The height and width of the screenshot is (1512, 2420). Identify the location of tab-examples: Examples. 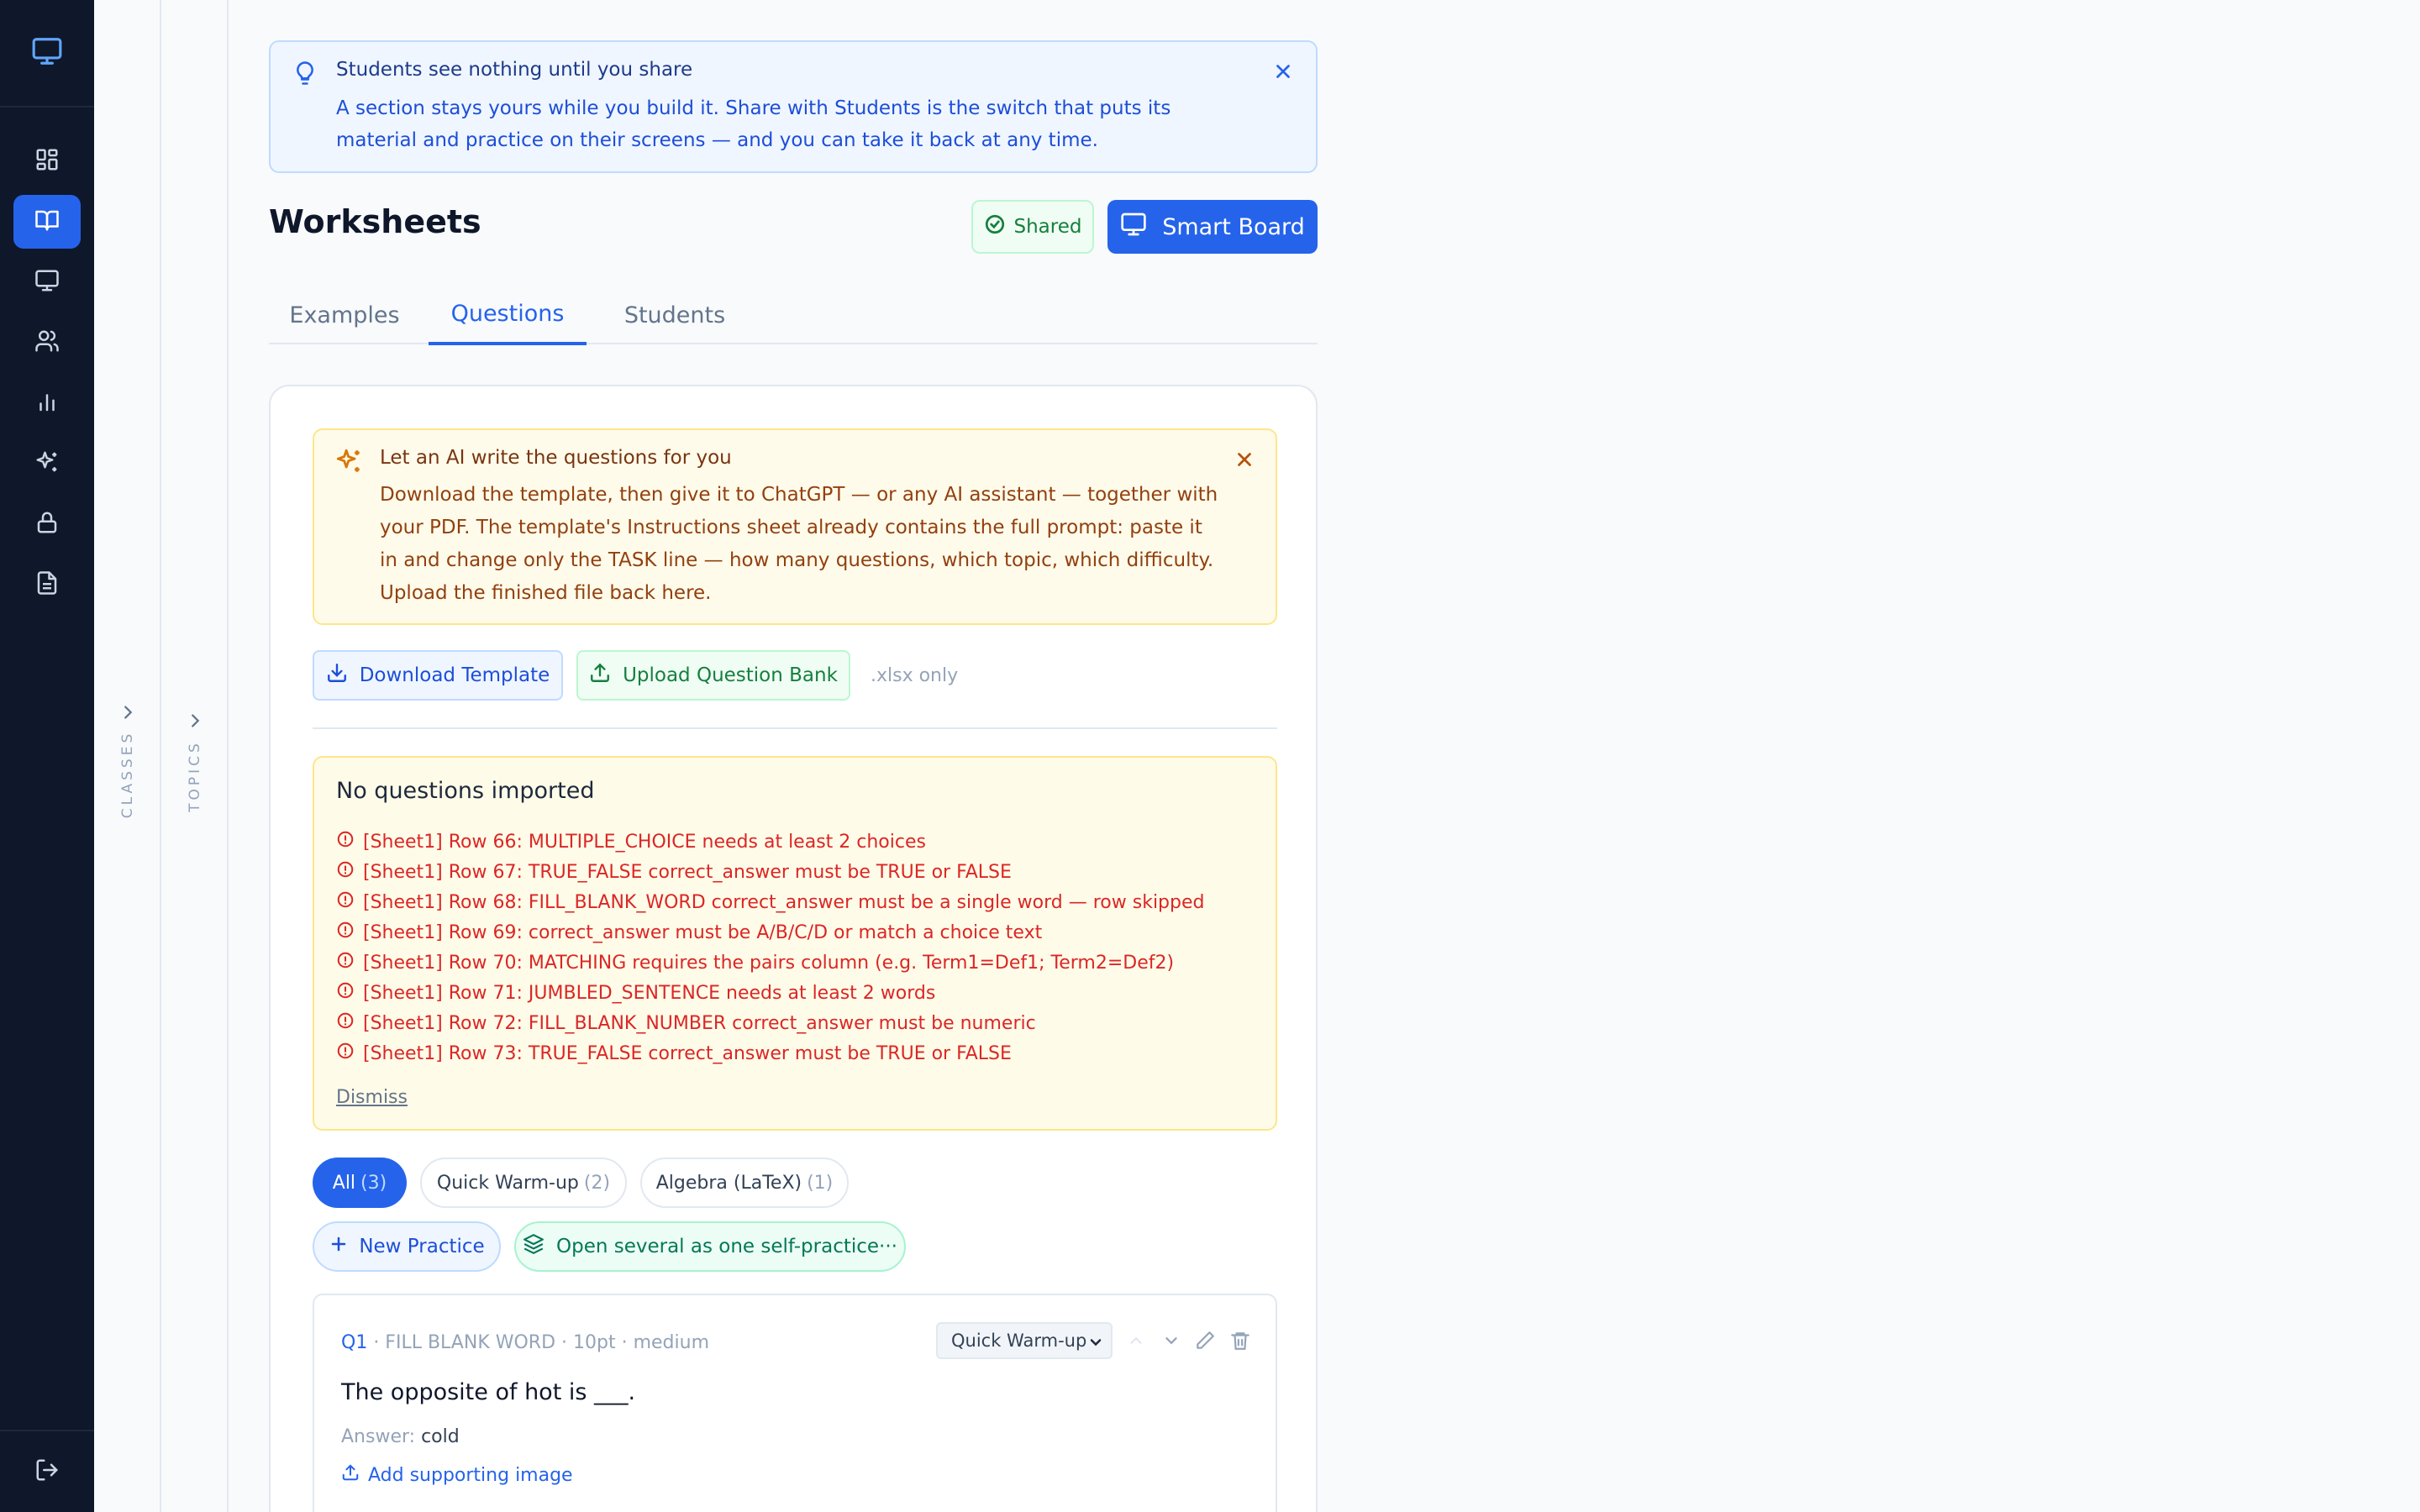
(344, 315).